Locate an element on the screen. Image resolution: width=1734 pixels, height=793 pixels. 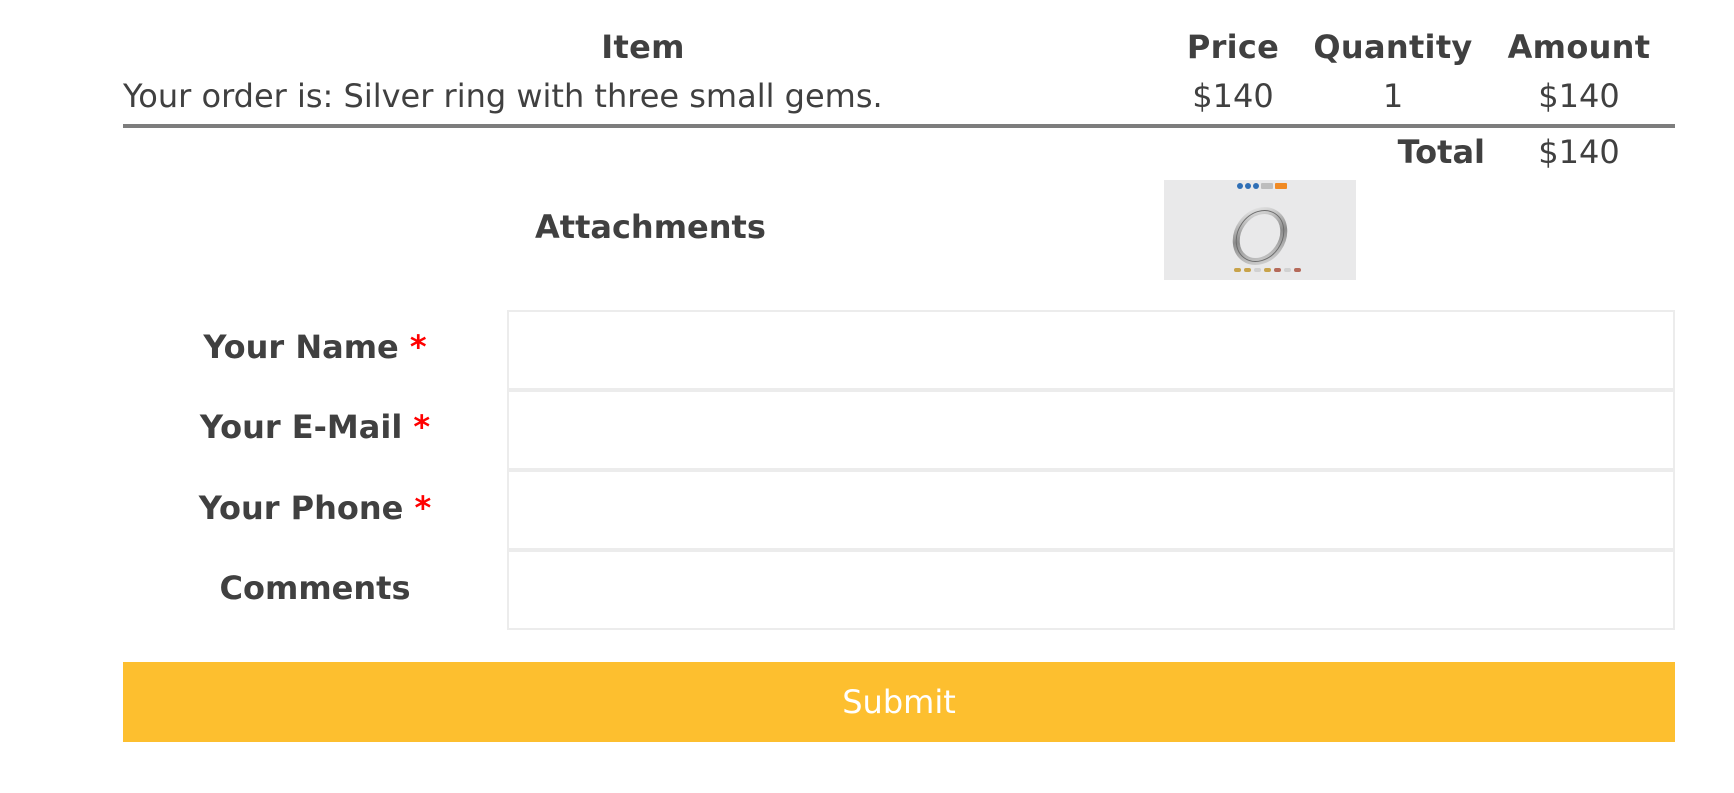
name-label: Your Name * is located at coordinates (315, 347).